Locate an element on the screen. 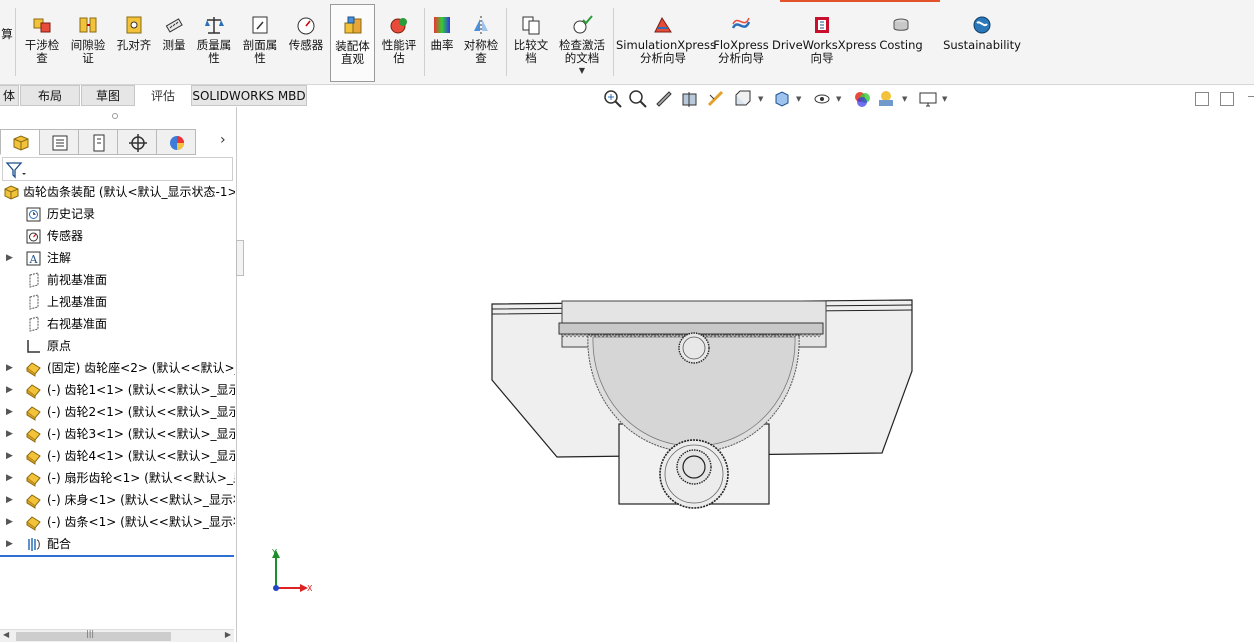 The height and width of the screenshot is (642, 1254). ribbon-accent is located at coordinates (860, 1).